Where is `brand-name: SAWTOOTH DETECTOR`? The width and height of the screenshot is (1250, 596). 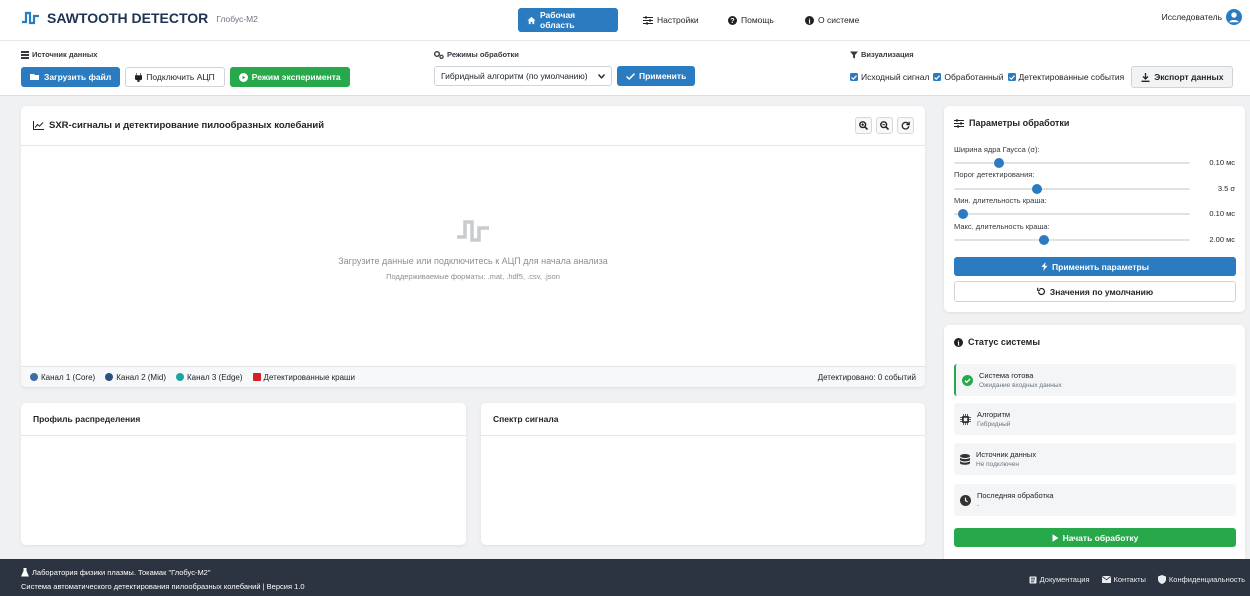 brand-name: SAWTOOTH DETECTOR is located at coordinates (128, 18).